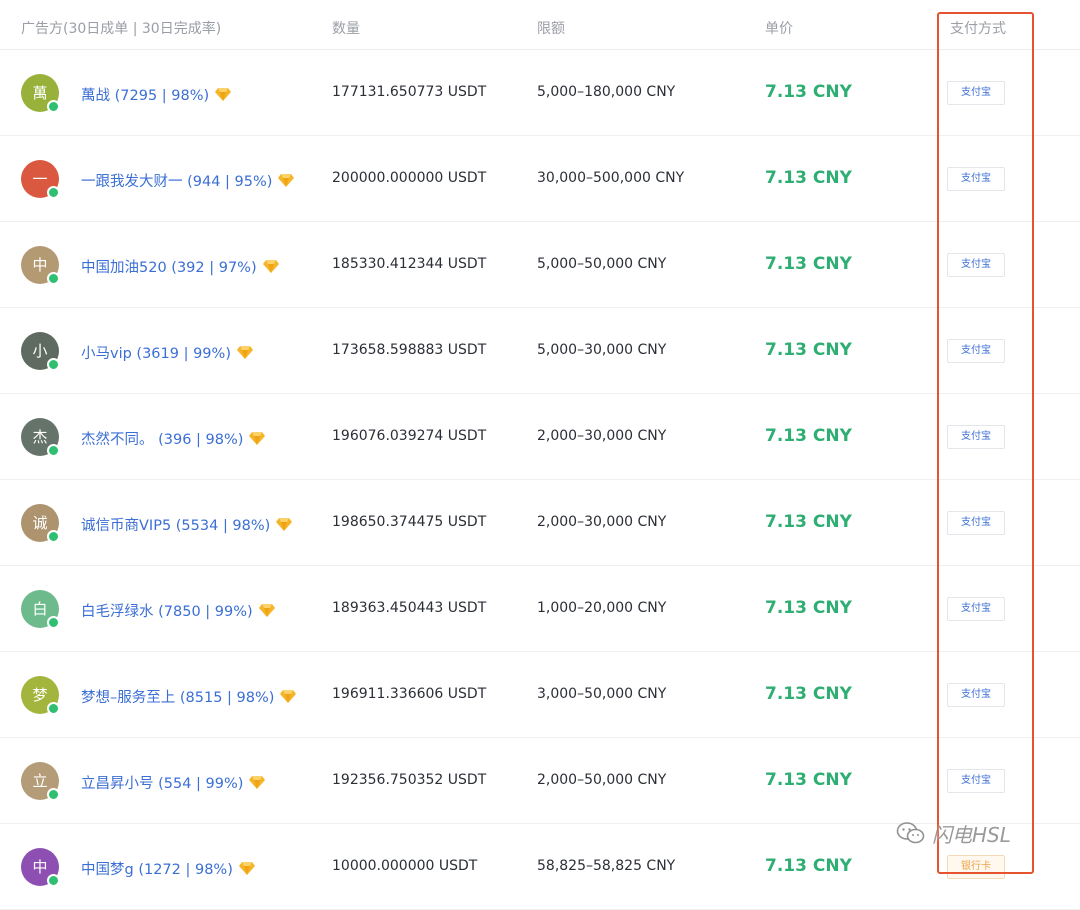 This screenshot has width=1080, height=910. I want to click on avatar-letter: 杰, so click(40, 437).